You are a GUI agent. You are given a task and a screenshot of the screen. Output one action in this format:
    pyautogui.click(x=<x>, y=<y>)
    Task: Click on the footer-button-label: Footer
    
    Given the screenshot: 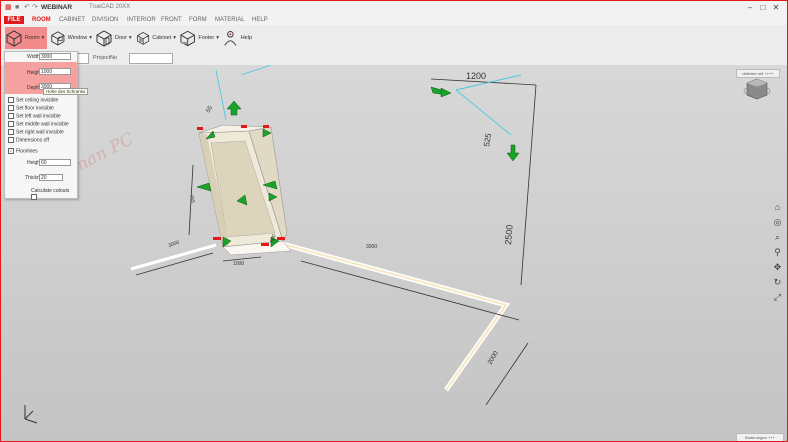 What is the action you would take?
    pyautogui.click(x=206, y=38)
    